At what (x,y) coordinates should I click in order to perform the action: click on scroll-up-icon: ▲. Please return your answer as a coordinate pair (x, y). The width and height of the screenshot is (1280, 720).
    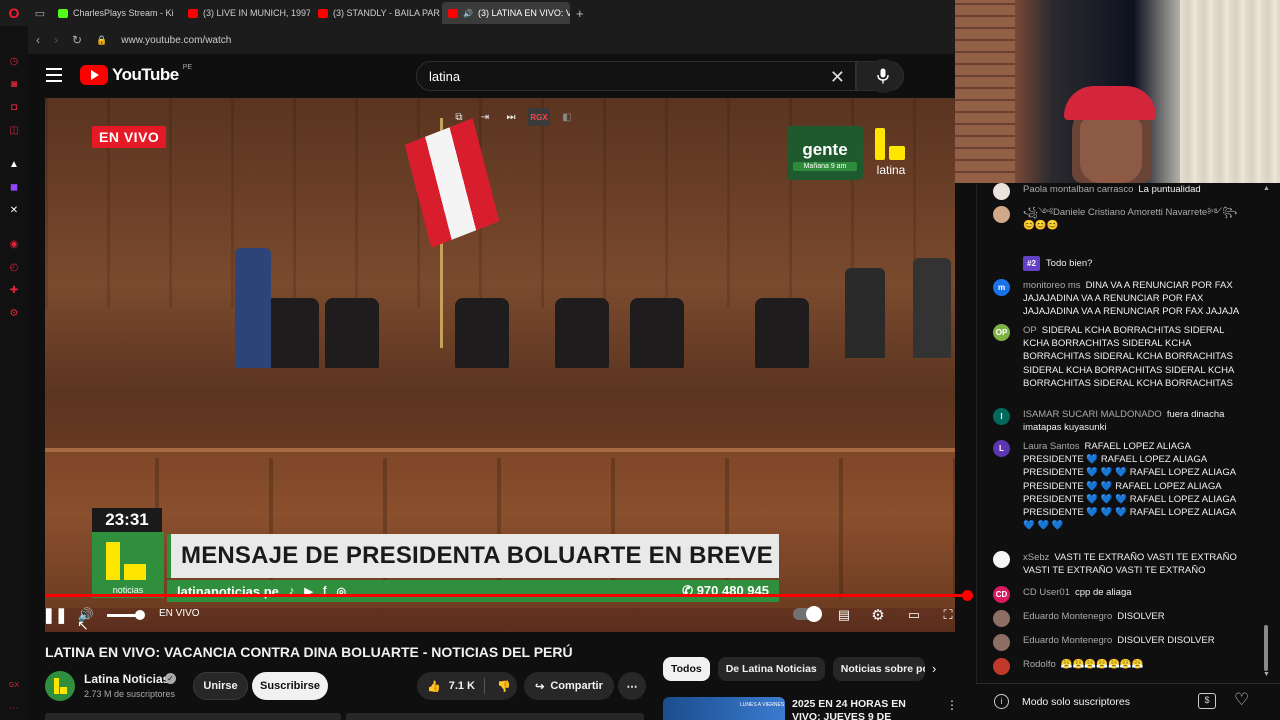
    Looking at the image, I should click on (1266, 188).